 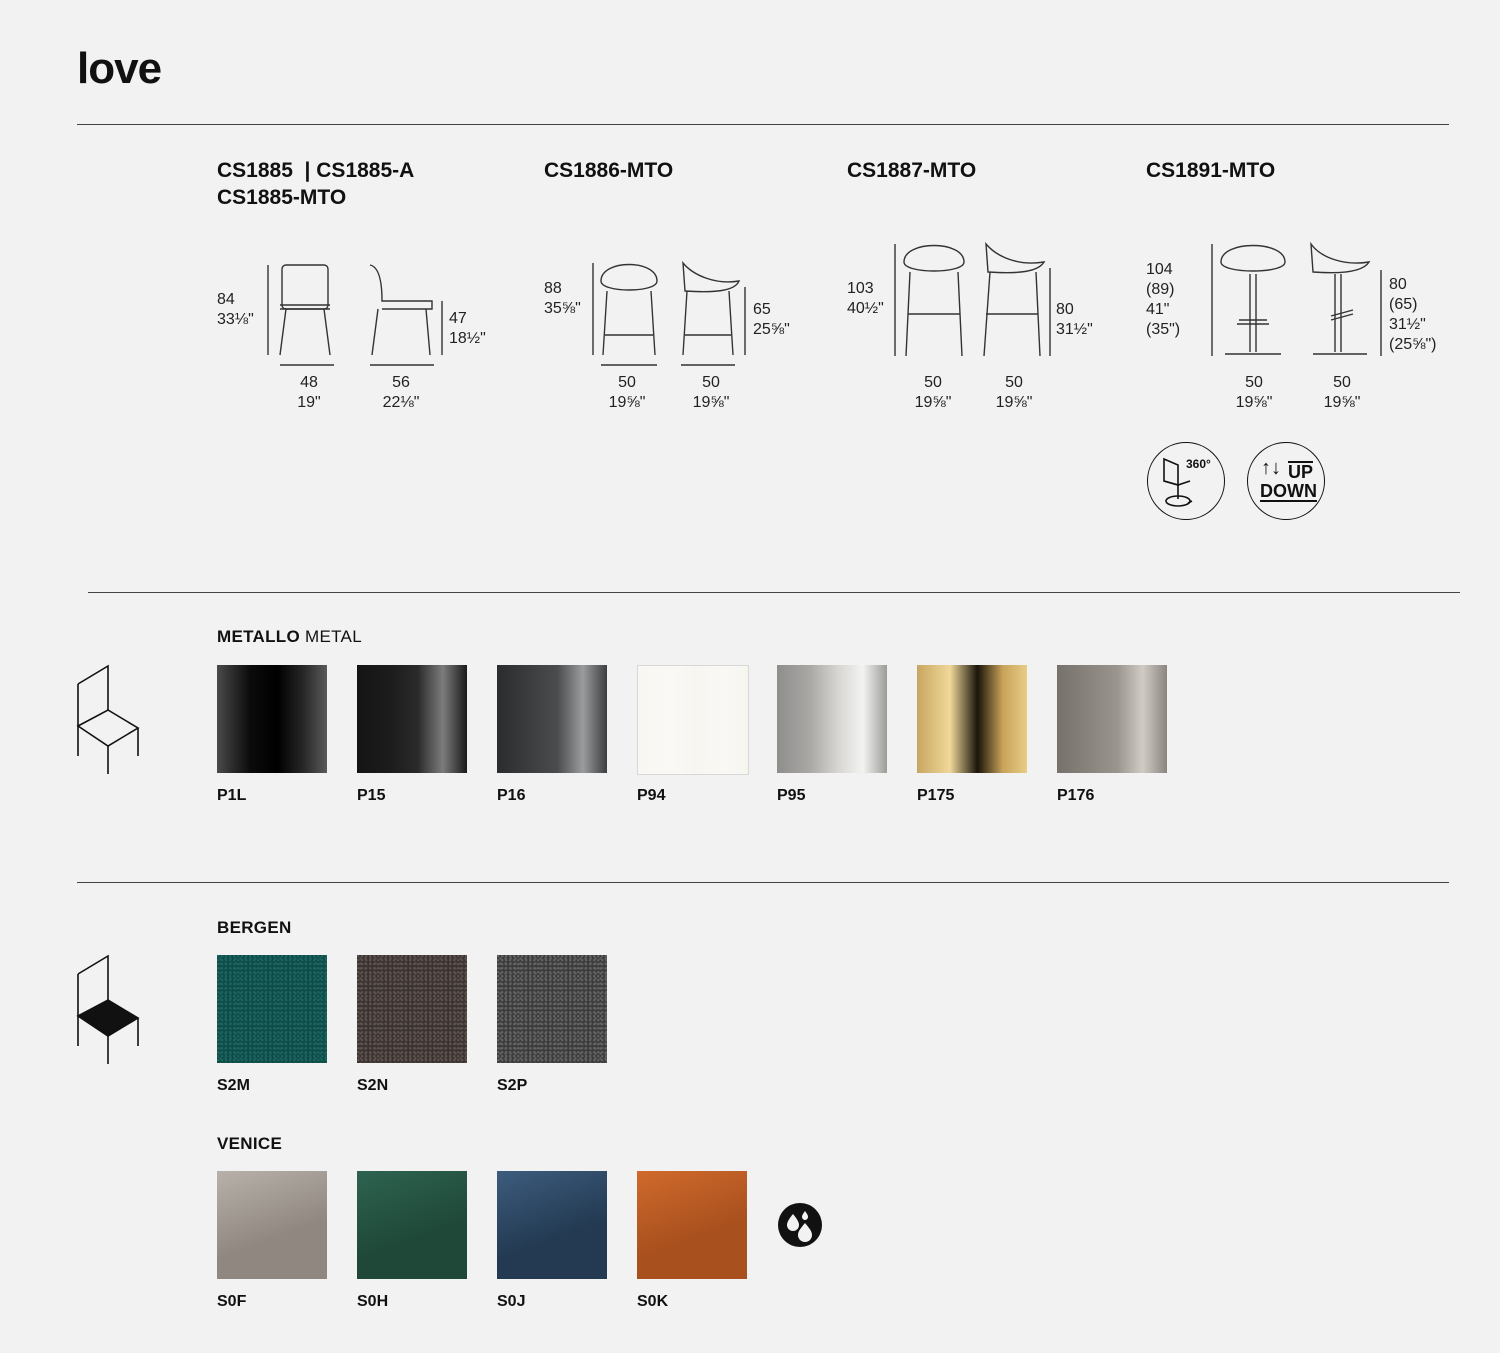 What do you see at coordinates (1296, 298) in the screenshot?
I see `swivel-stool-front-side-drawing` at bounding box center [1296, 298].